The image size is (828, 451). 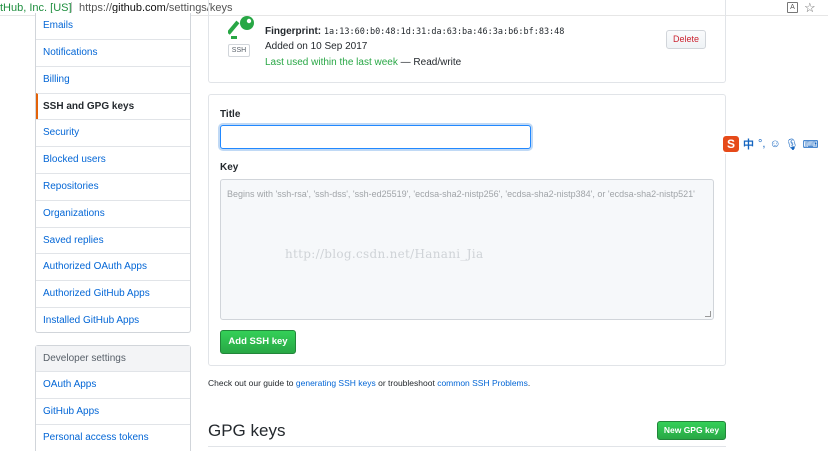 I want to click on key-label: Key, so click(x=229, y=167).